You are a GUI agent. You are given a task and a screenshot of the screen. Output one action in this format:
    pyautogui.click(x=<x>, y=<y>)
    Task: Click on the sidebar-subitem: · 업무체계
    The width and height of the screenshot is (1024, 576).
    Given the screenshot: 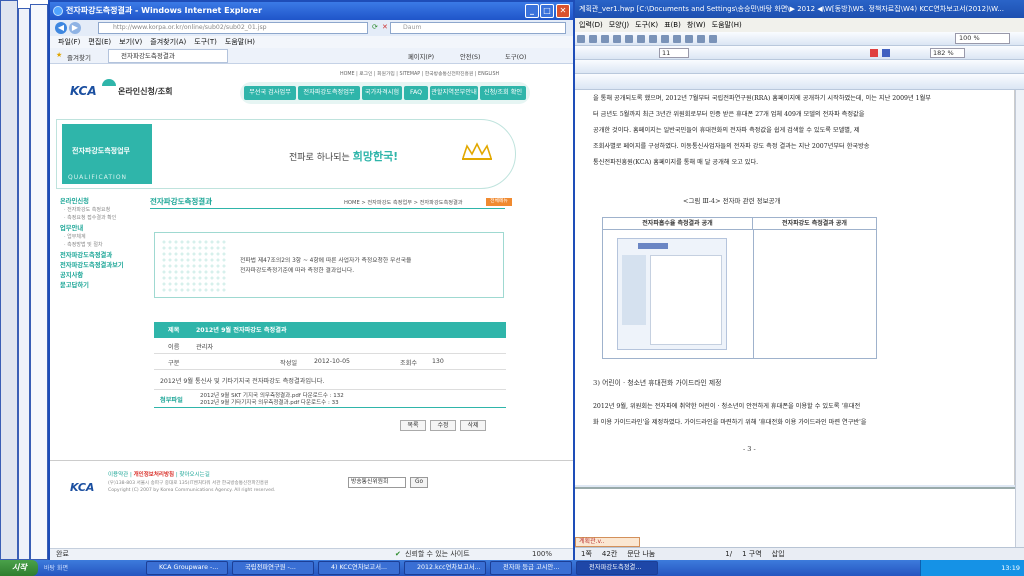 What is the action you would take?
    pyautogui.click(x=75, y=236)
    